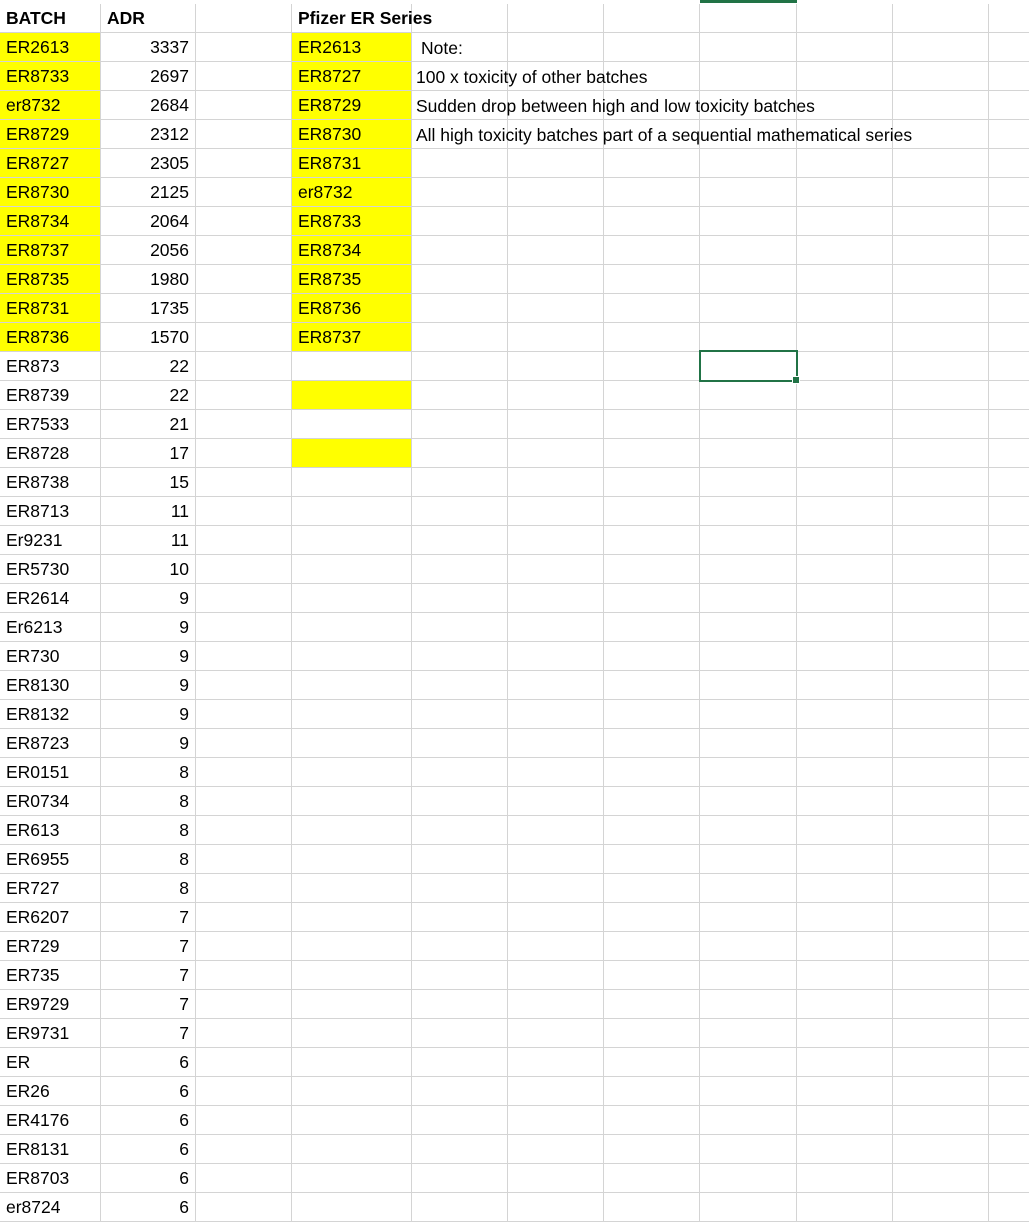 Image resolution: width=1029 pixels, height=1226 pixels. What do you see at coordinates (148, 366) in the screenshot?
I see `adr-cell: 22` at bounding box center [148, 366].